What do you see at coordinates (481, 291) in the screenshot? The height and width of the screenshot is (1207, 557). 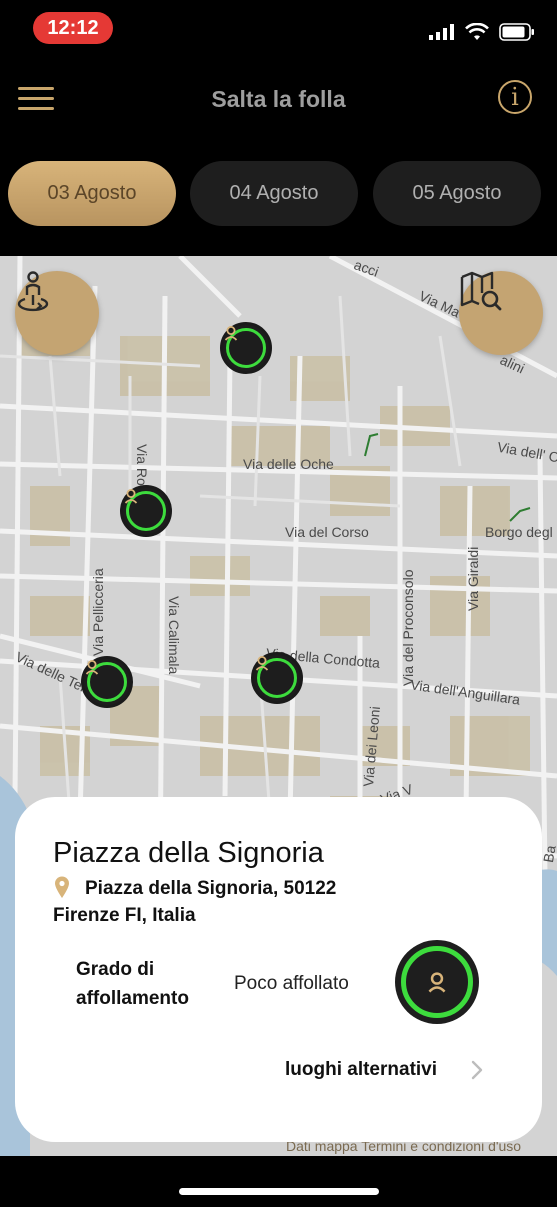 I see `map-search-icon` at bounding box center [481, 291].